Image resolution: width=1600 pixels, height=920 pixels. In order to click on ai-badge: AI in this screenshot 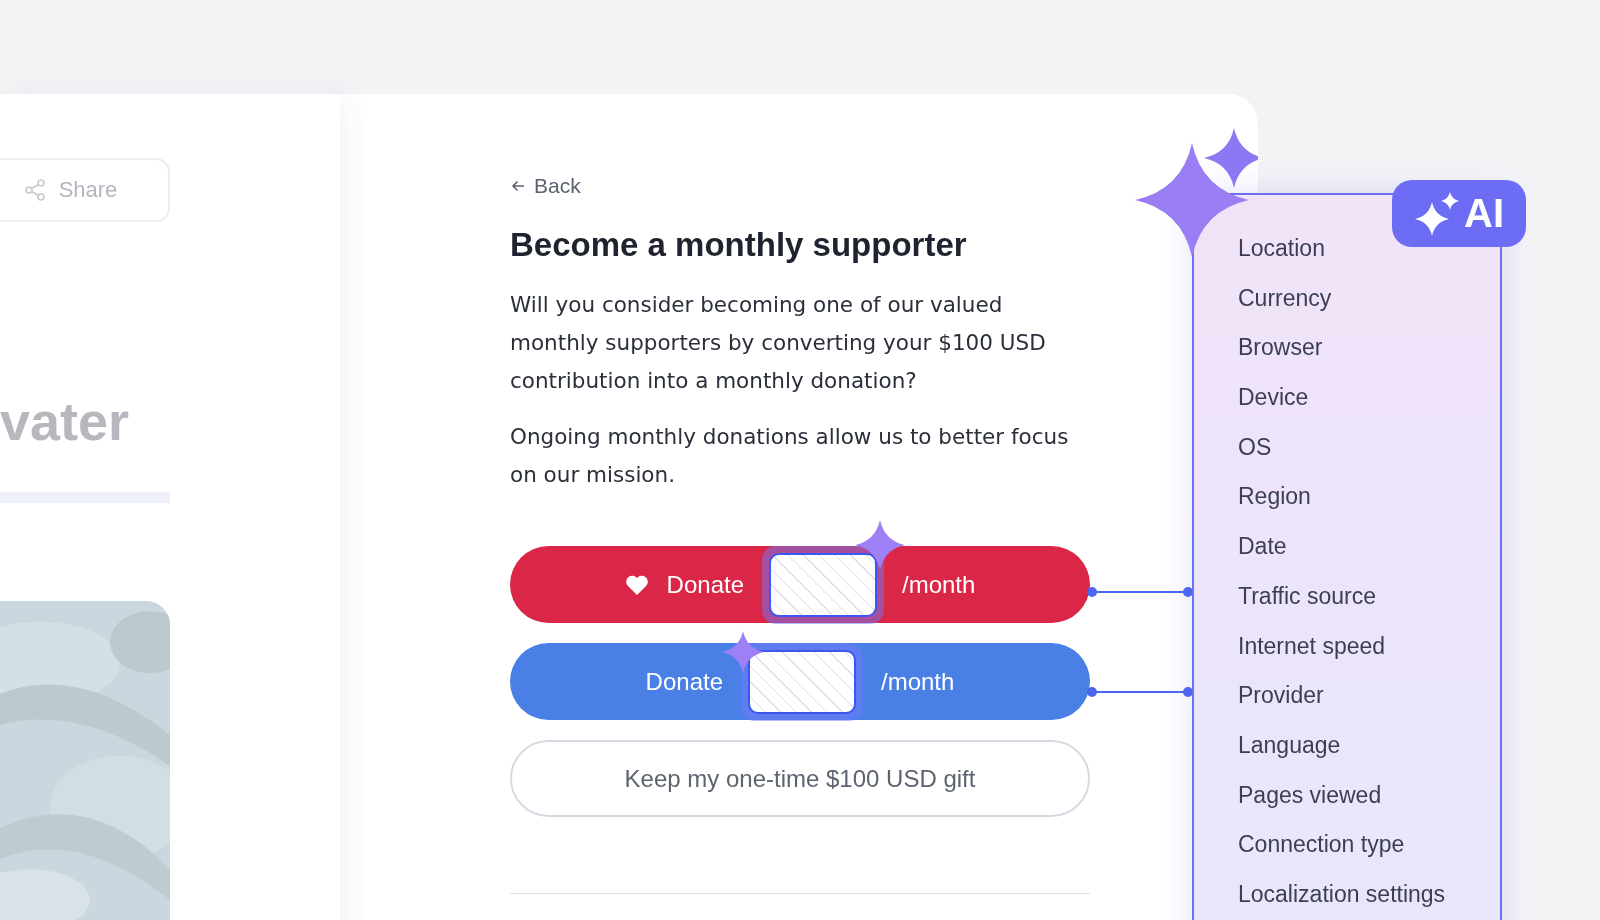, I will do `click(1459, 213)`.